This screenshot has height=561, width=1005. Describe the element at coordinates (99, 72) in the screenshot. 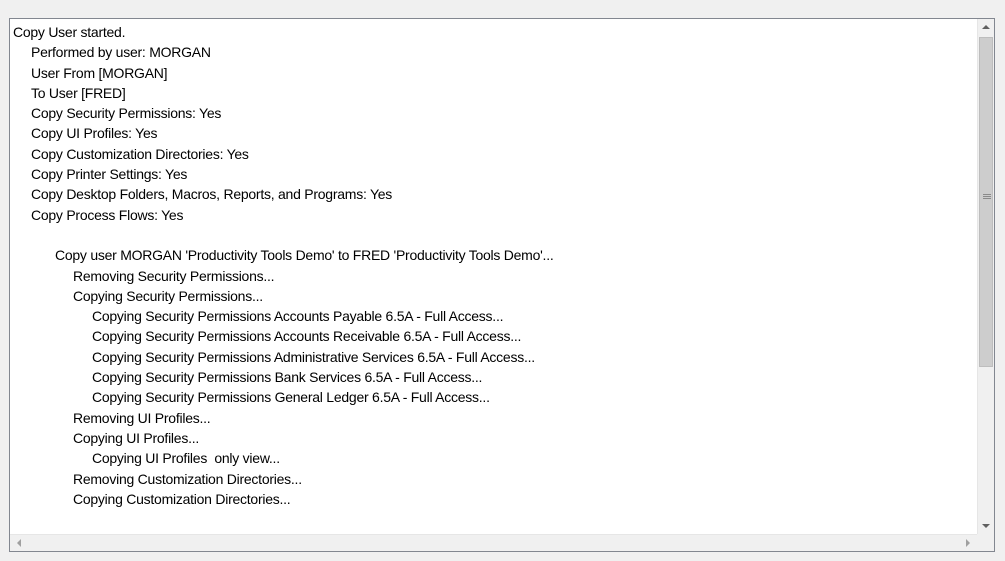

I see `log-line: User From [MORGAN]` at that location.